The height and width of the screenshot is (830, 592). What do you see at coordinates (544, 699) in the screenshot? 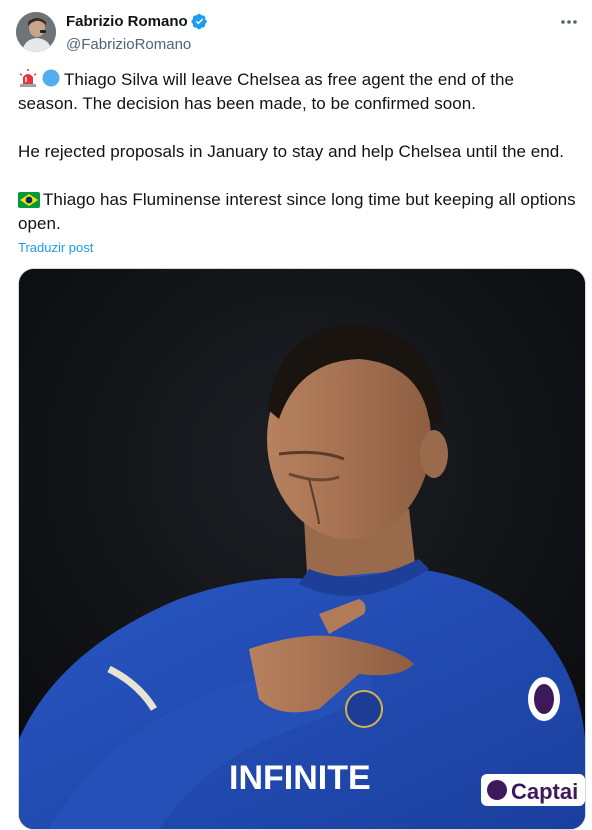
I see `league-badge-icon` at bounding box center [544, 699].